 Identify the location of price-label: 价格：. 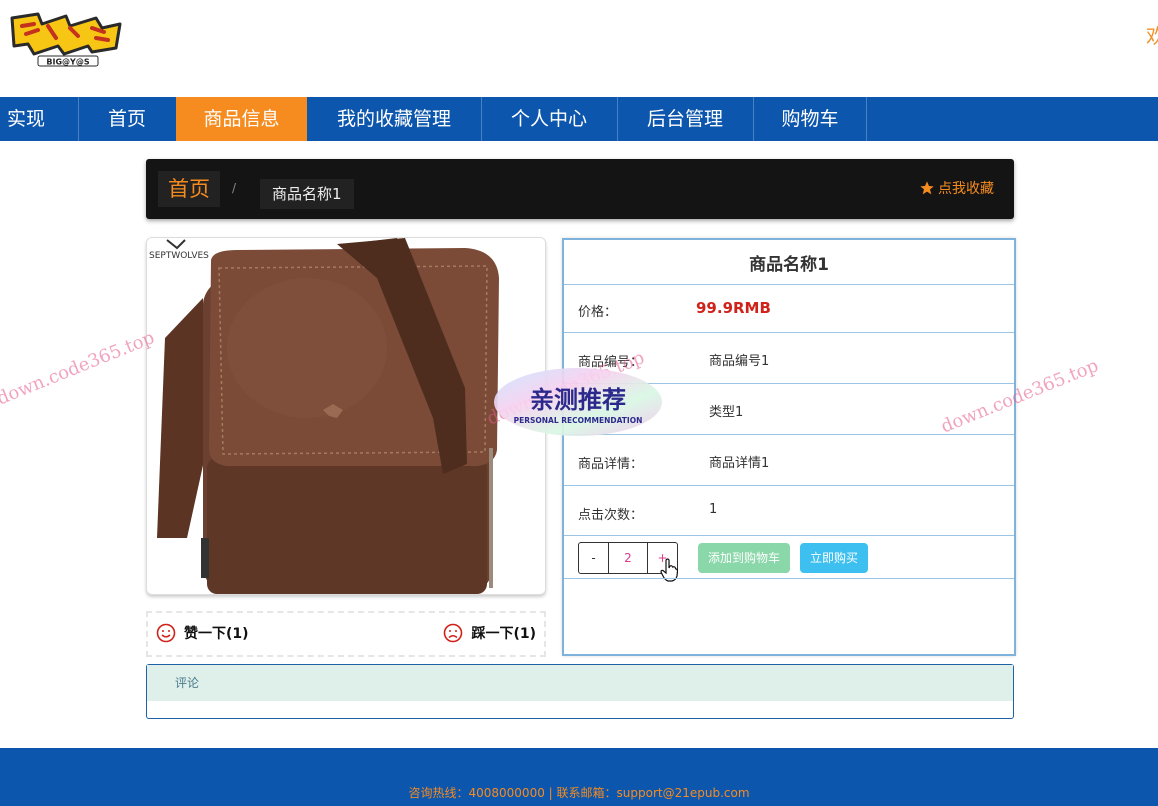
(598, 312).